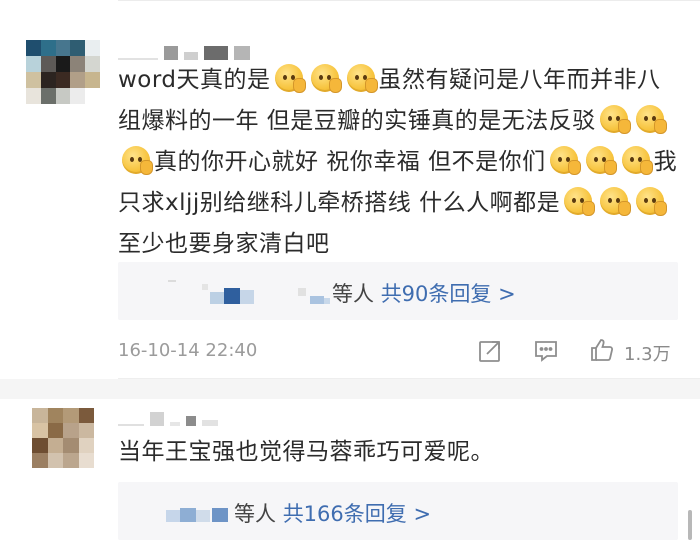  I want to click on replies-summary: 等人 共166条回复 >, so click(332, 513).